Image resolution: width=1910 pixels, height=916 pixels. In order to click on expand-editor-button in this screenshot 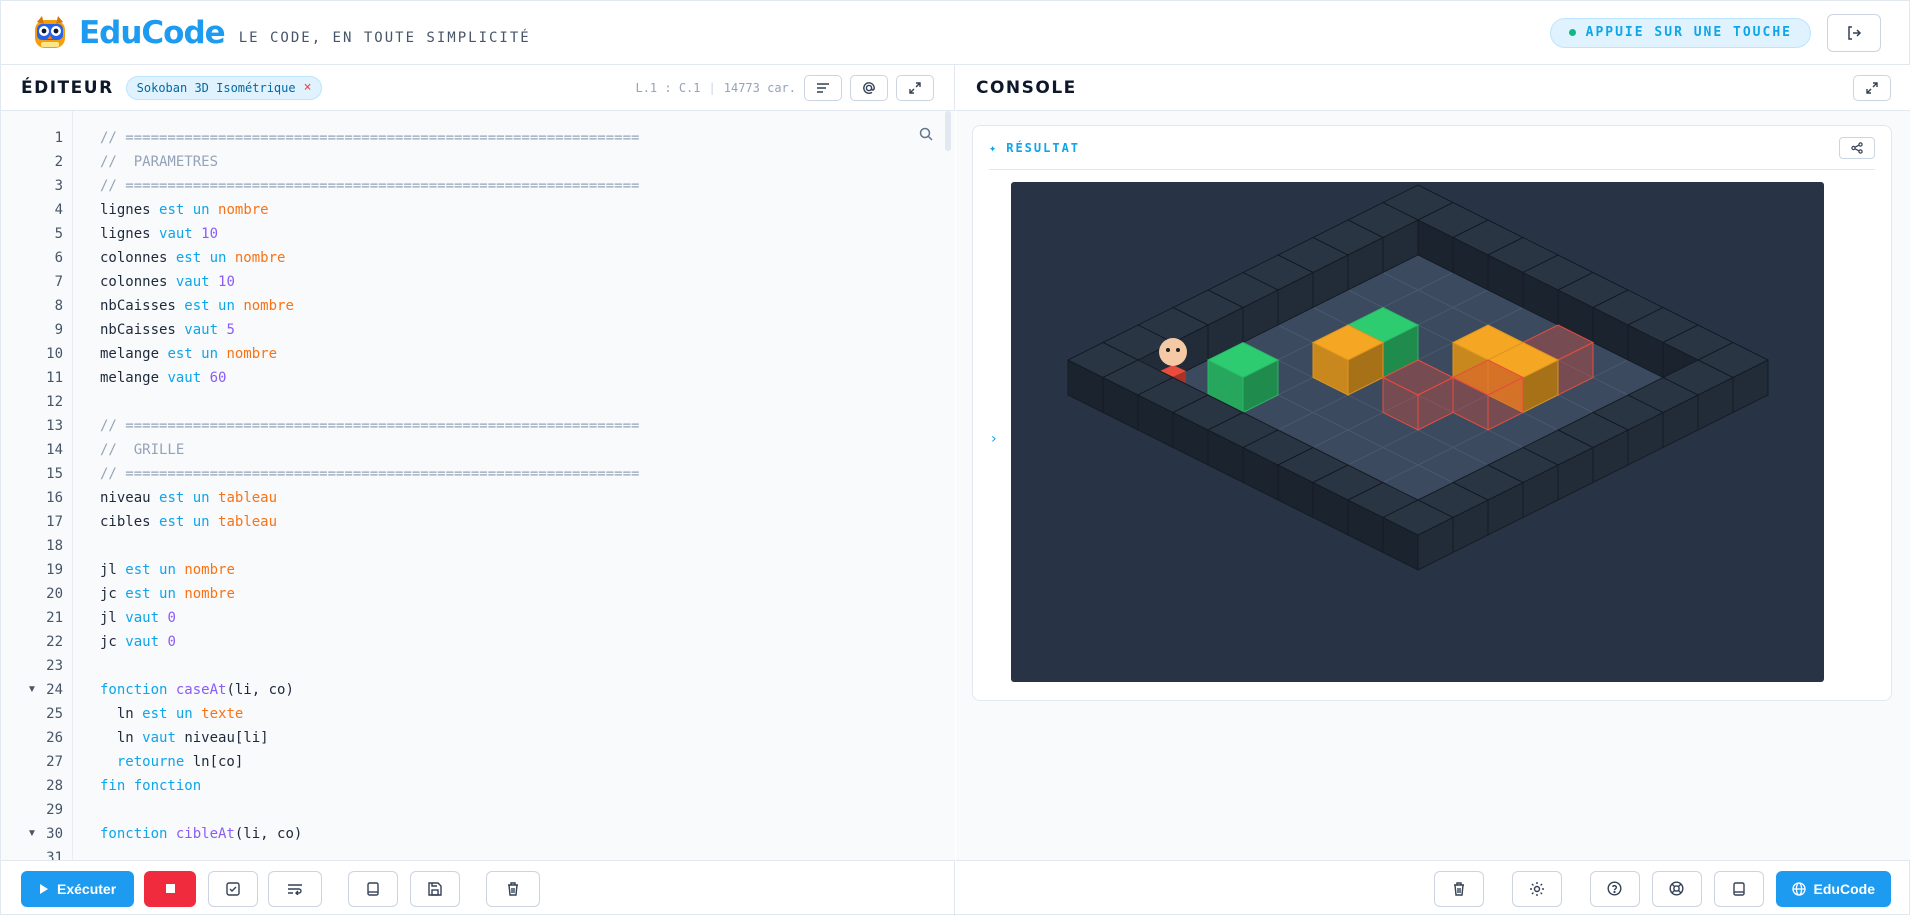, I will do `click(915, 87)`.